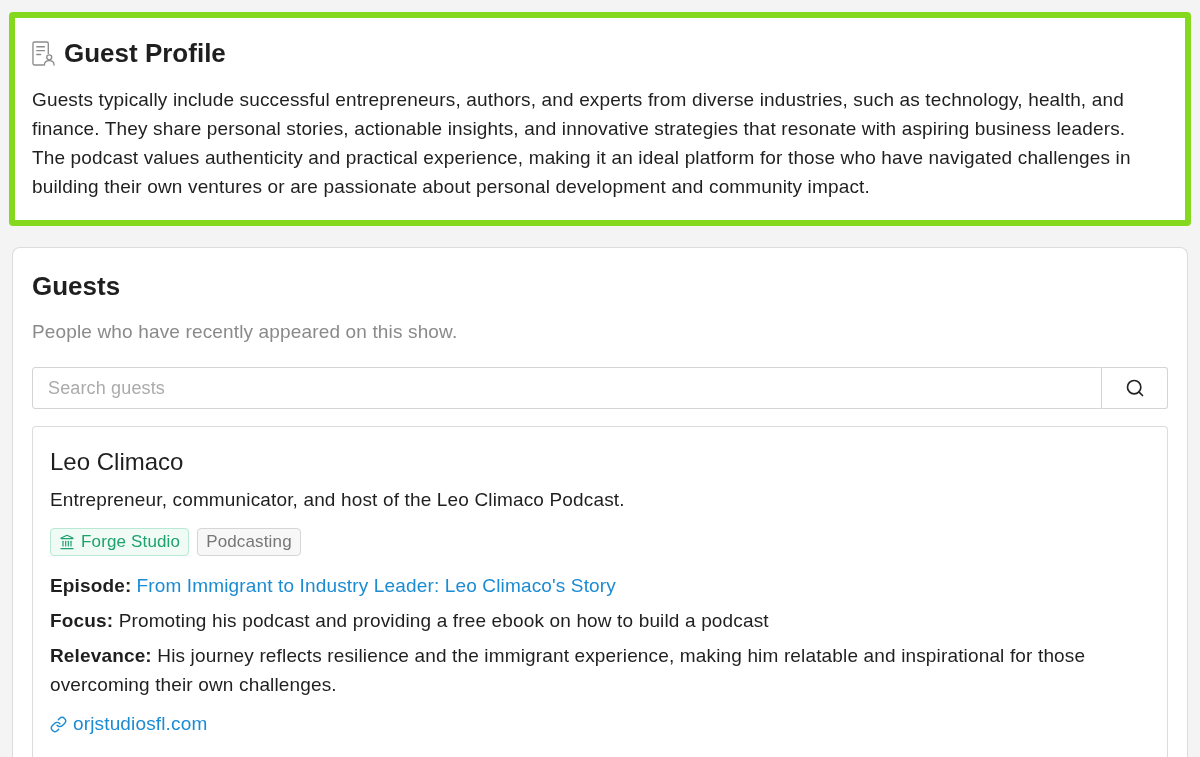  I want to click on field-text: Relevance: His journey reflects resilience and the immigrant experience, making him relatable and inspirational for those overcoming their own challenges., so click(568, 670).